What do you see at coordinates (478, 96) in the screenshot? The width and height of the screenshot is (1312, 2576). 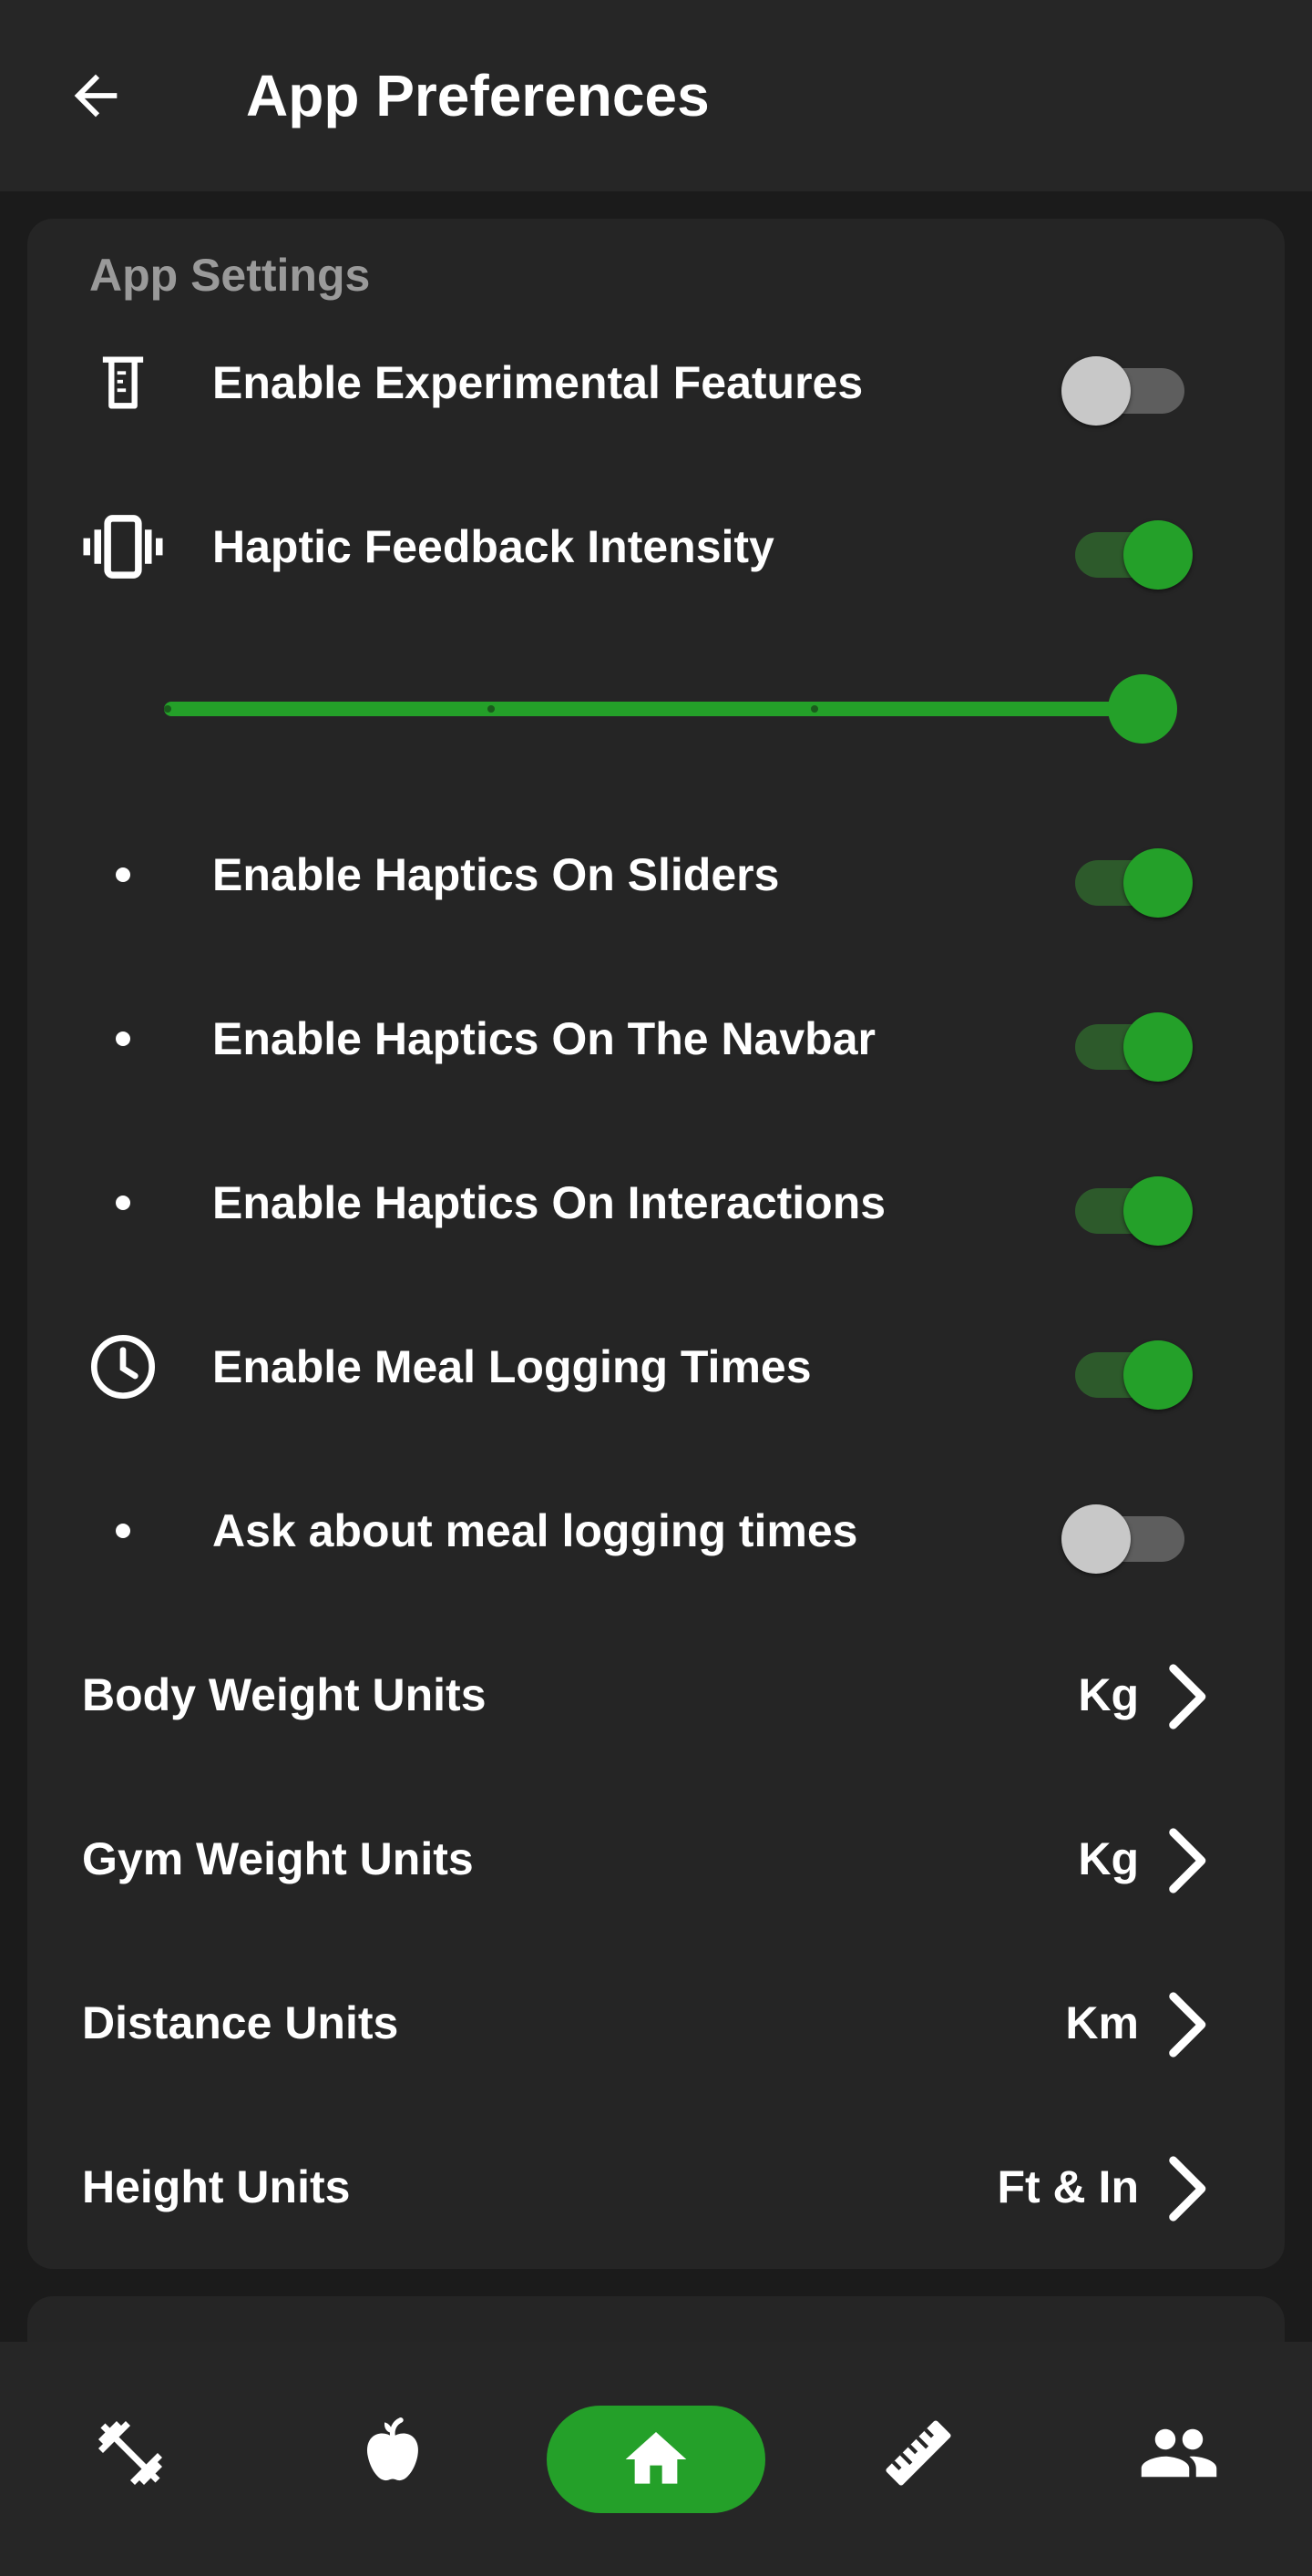 I see `page-title: App Preferences` at bounding box center [478, 96].